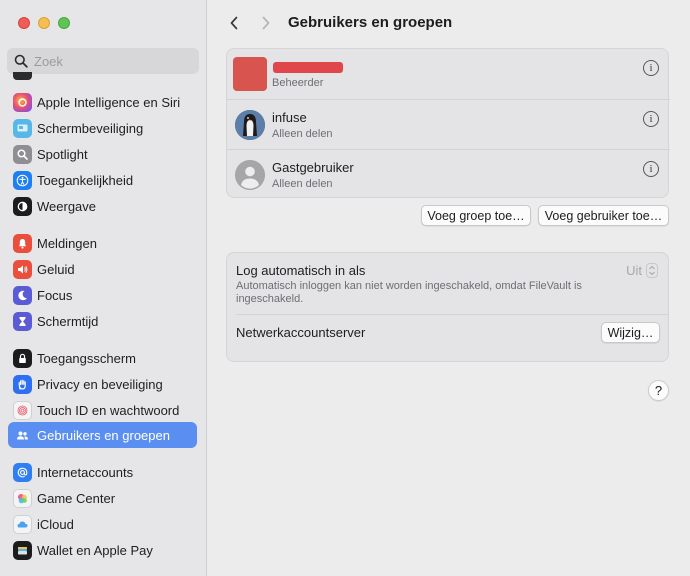  Describe the element at coordinates (90, 128) in the screenshot. I see `sidebar-item-label: Schermbeveiliging` at that location.